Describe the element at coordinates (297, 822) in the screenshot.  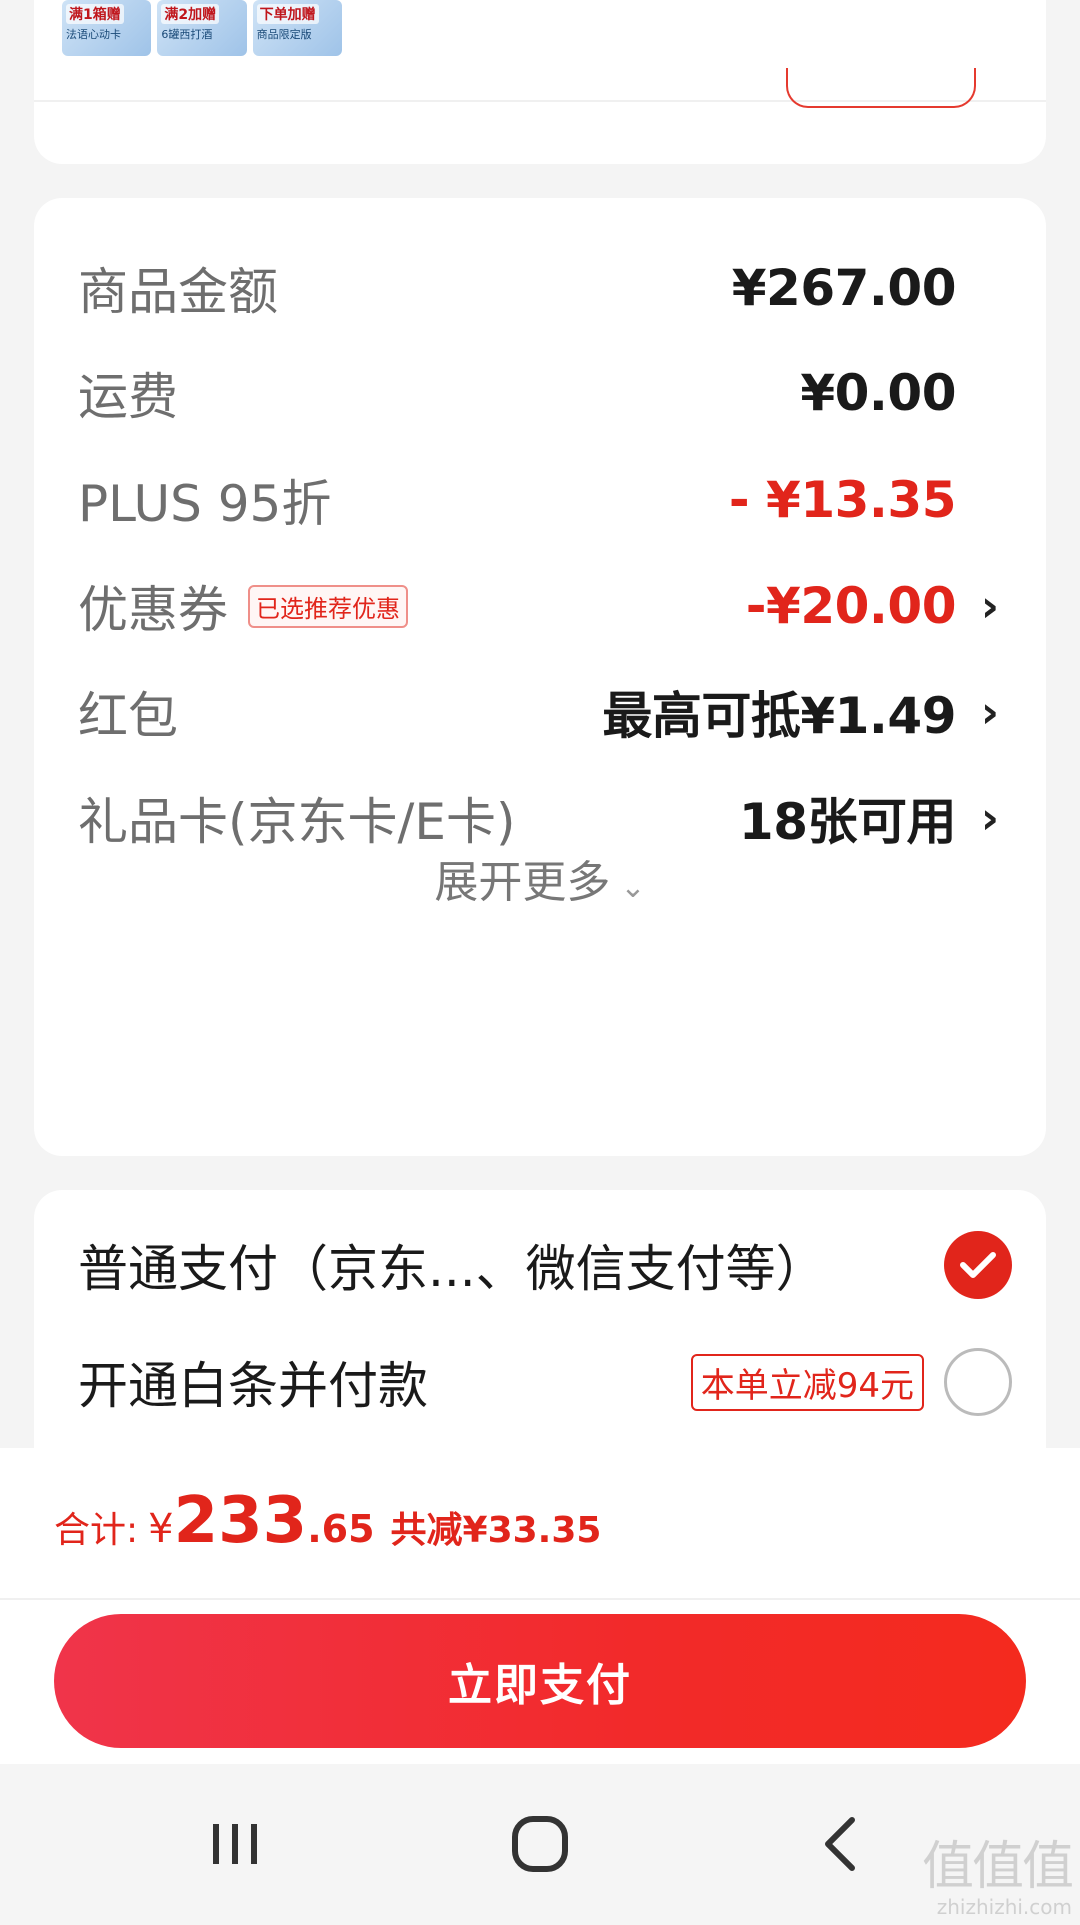
I see `giftcard-label: 礼品卡(京东卡/E卡)` at that location.